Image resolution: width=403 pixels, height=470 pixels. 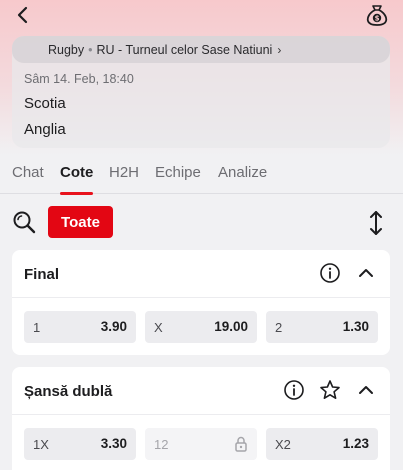 I want to click on chevron-left-icon, so click(x=23, y=15).